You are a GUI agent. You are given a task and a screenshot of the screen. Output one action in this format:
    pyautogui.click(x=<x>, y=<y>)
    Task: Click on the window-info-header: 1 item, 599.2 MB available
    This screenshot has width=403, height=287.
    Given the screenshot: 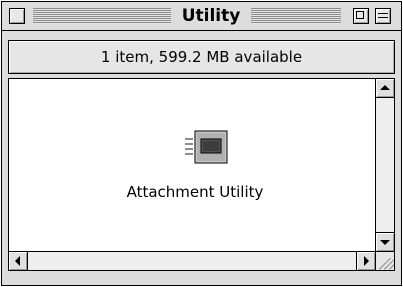 What is the action you would take?
    pyautogui.click(x=201, y=57)
    